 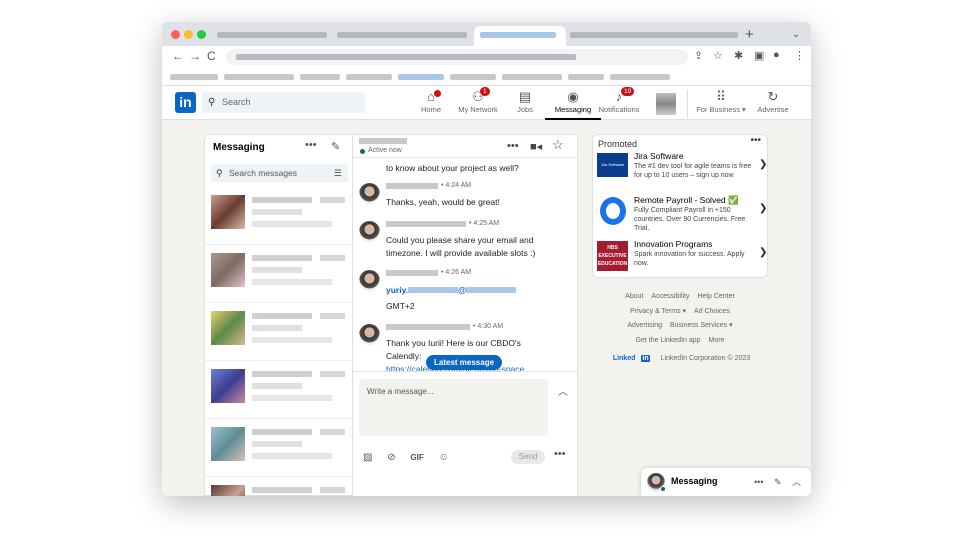 I want to click on sidebar-icon: ▣, so click(x=759, y=55).